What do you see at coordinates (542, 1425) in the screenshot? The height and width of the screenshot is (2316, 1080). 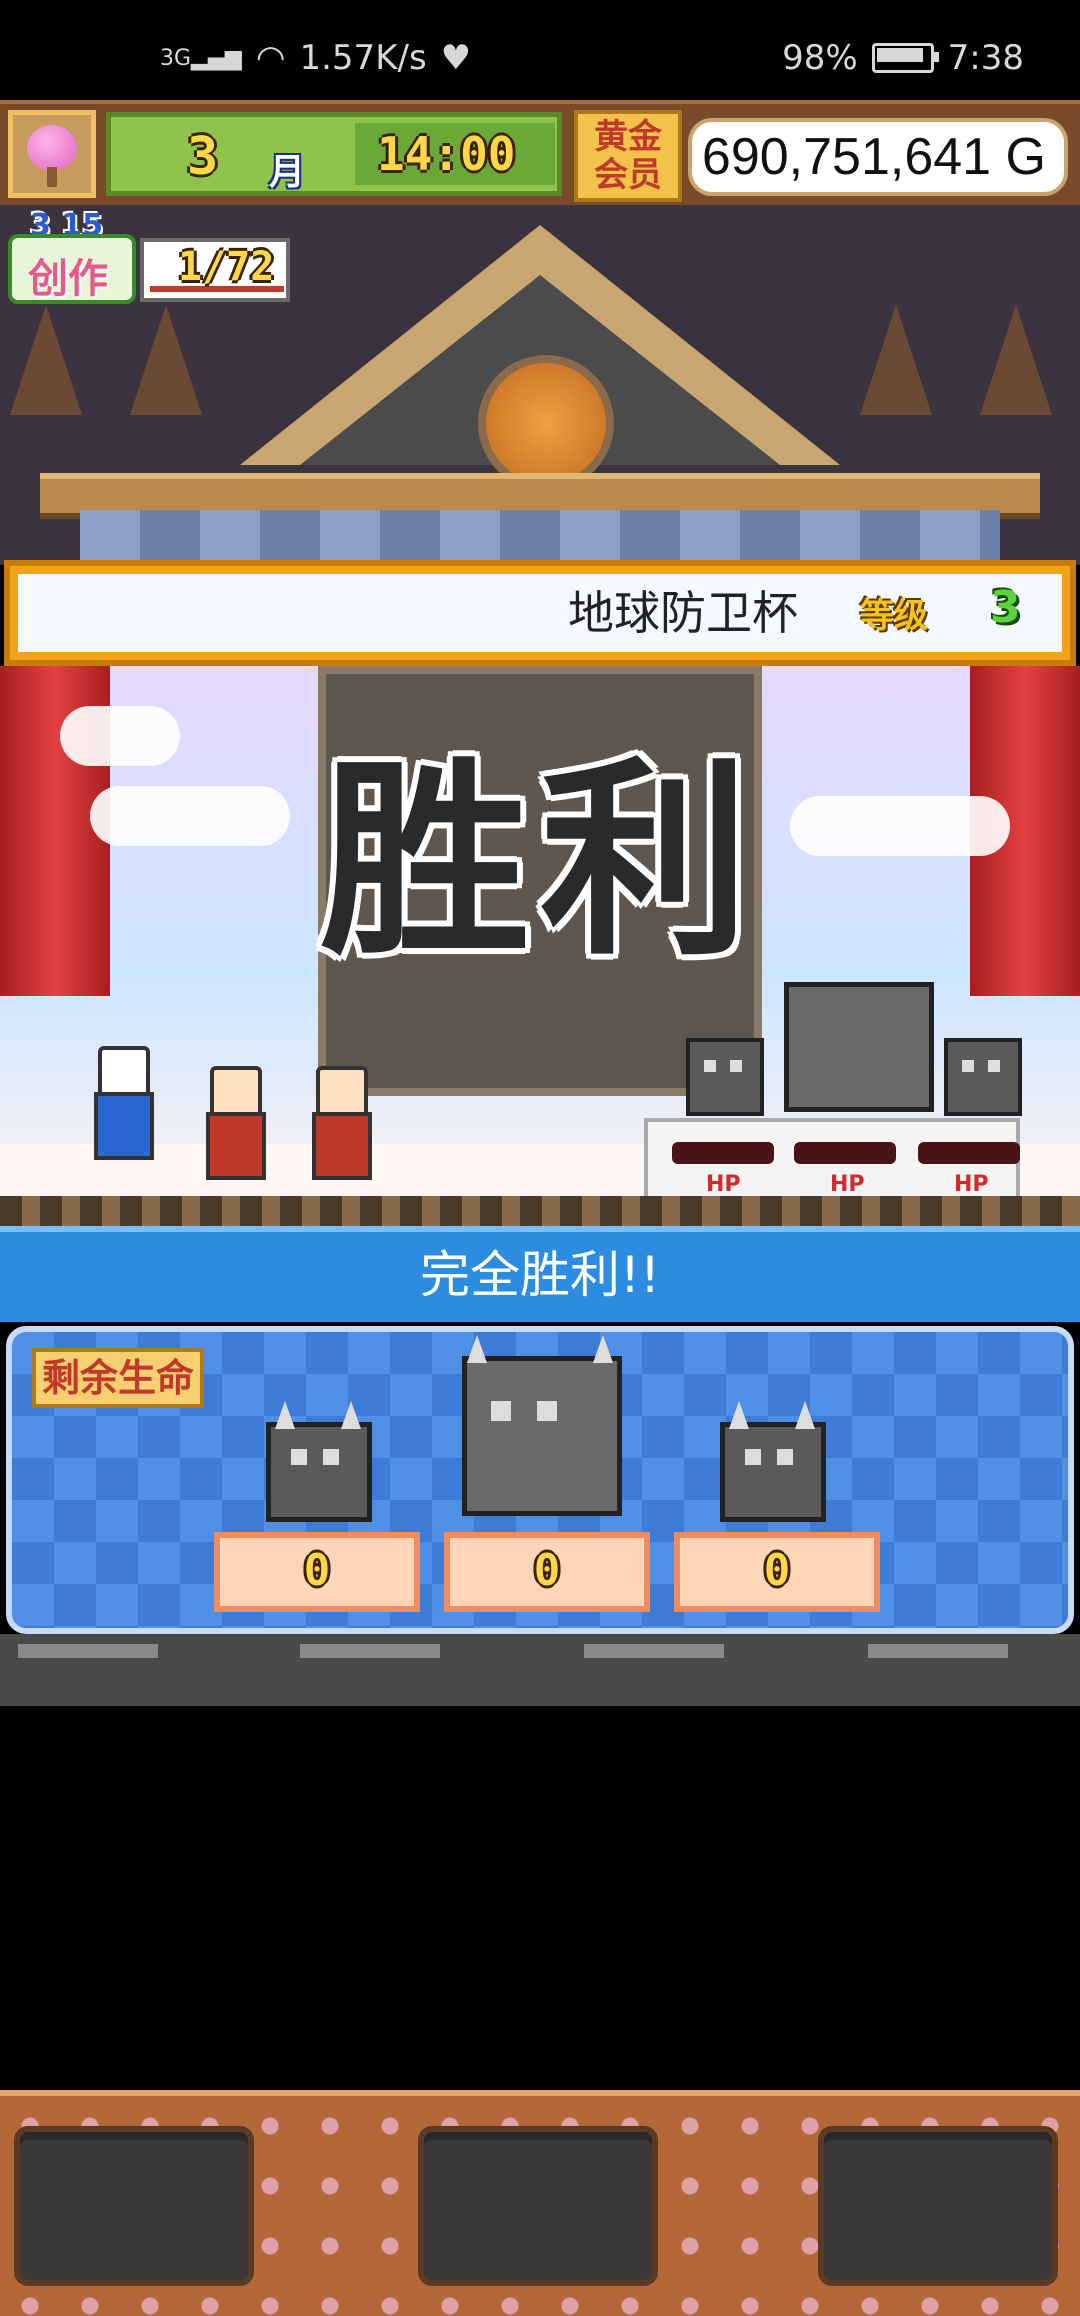 I see `enemy-boss-icon` at bounding box center [542, 1425].